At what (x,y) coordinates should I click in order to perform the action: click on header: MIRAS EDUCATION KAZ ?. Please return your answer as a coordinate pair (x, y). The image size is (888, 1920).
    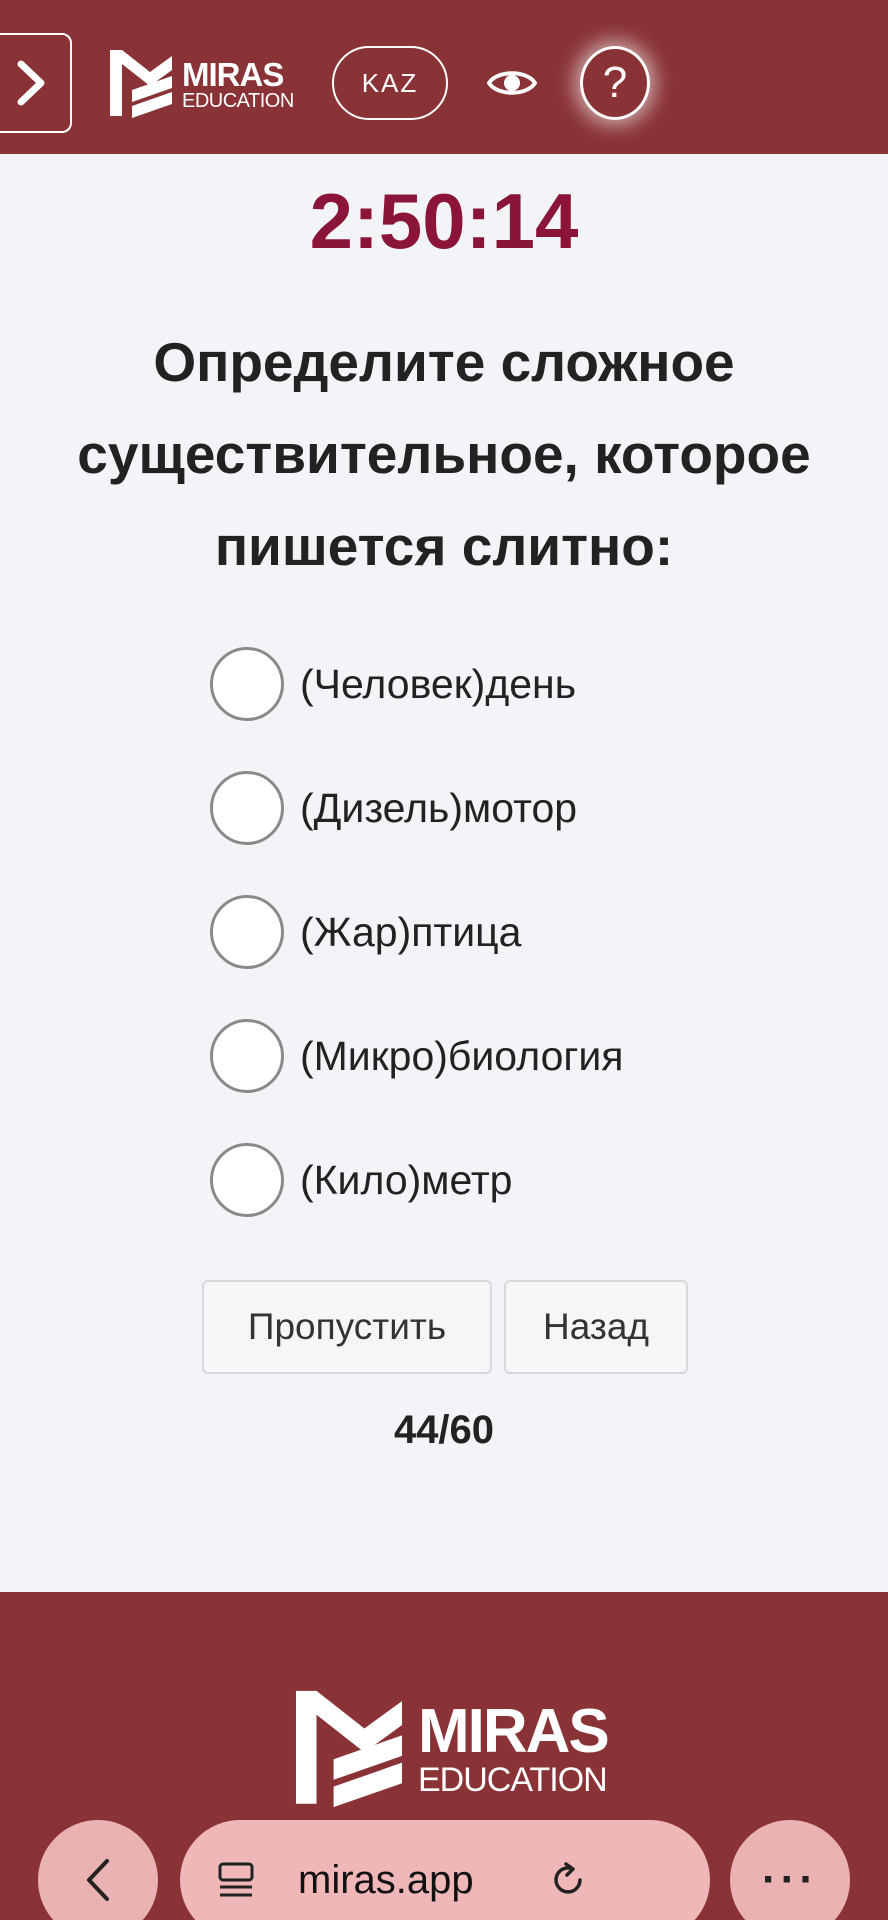
    Looking at the image, I should click on (444, 77).